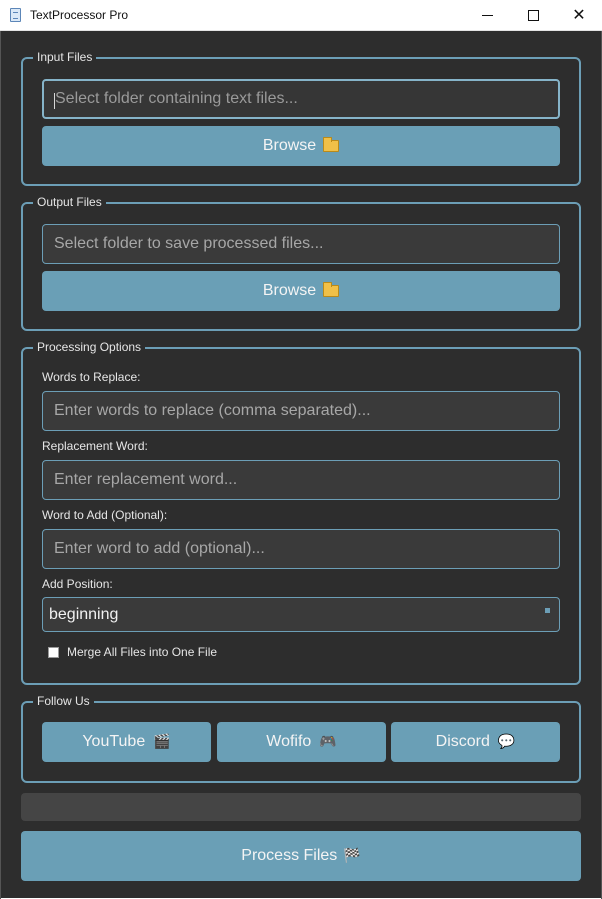 Image resolution: width=602 pixels, height=899 pixels. Describe the element at coordinates (53, 652) in the screenshot. I see `merge-files-checkbox` at that location.